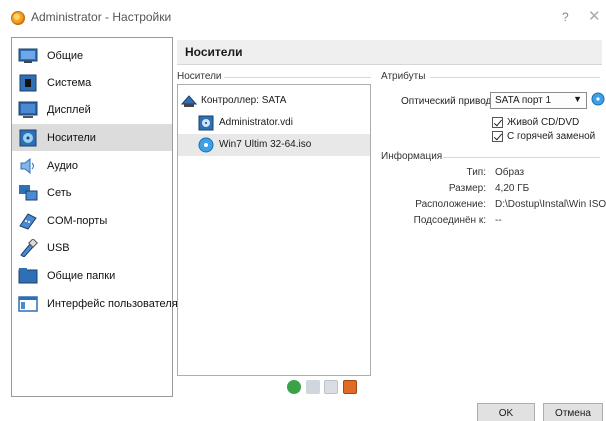 The height and width of the screenshot is (421, 606). What do you see at coordinates (331, 387) in the screenshot?
I see `add-attachment-icon` at bounding box center [331, 387].